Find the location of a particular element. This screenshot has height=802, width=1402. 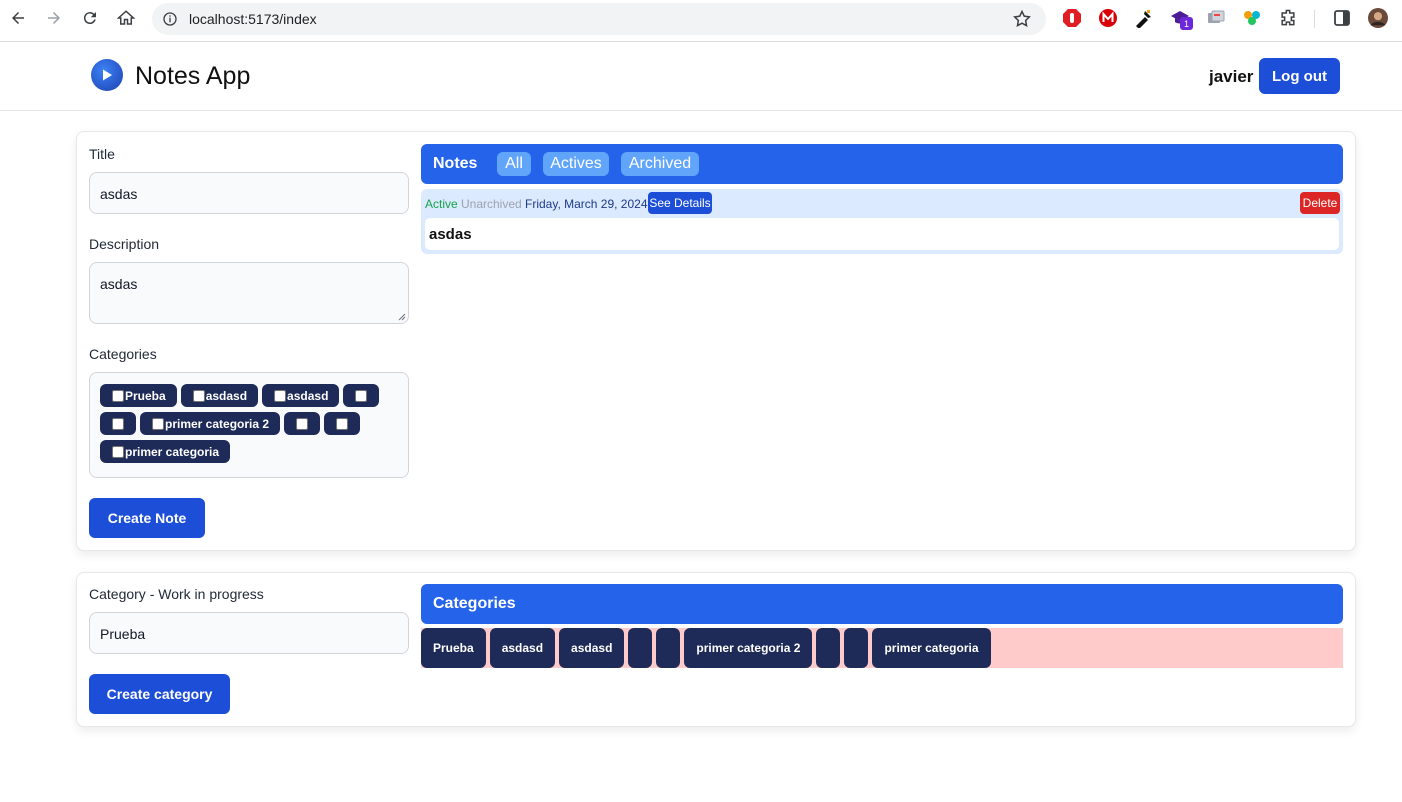

notes-title: Notes is located at coordinates (455, 163).